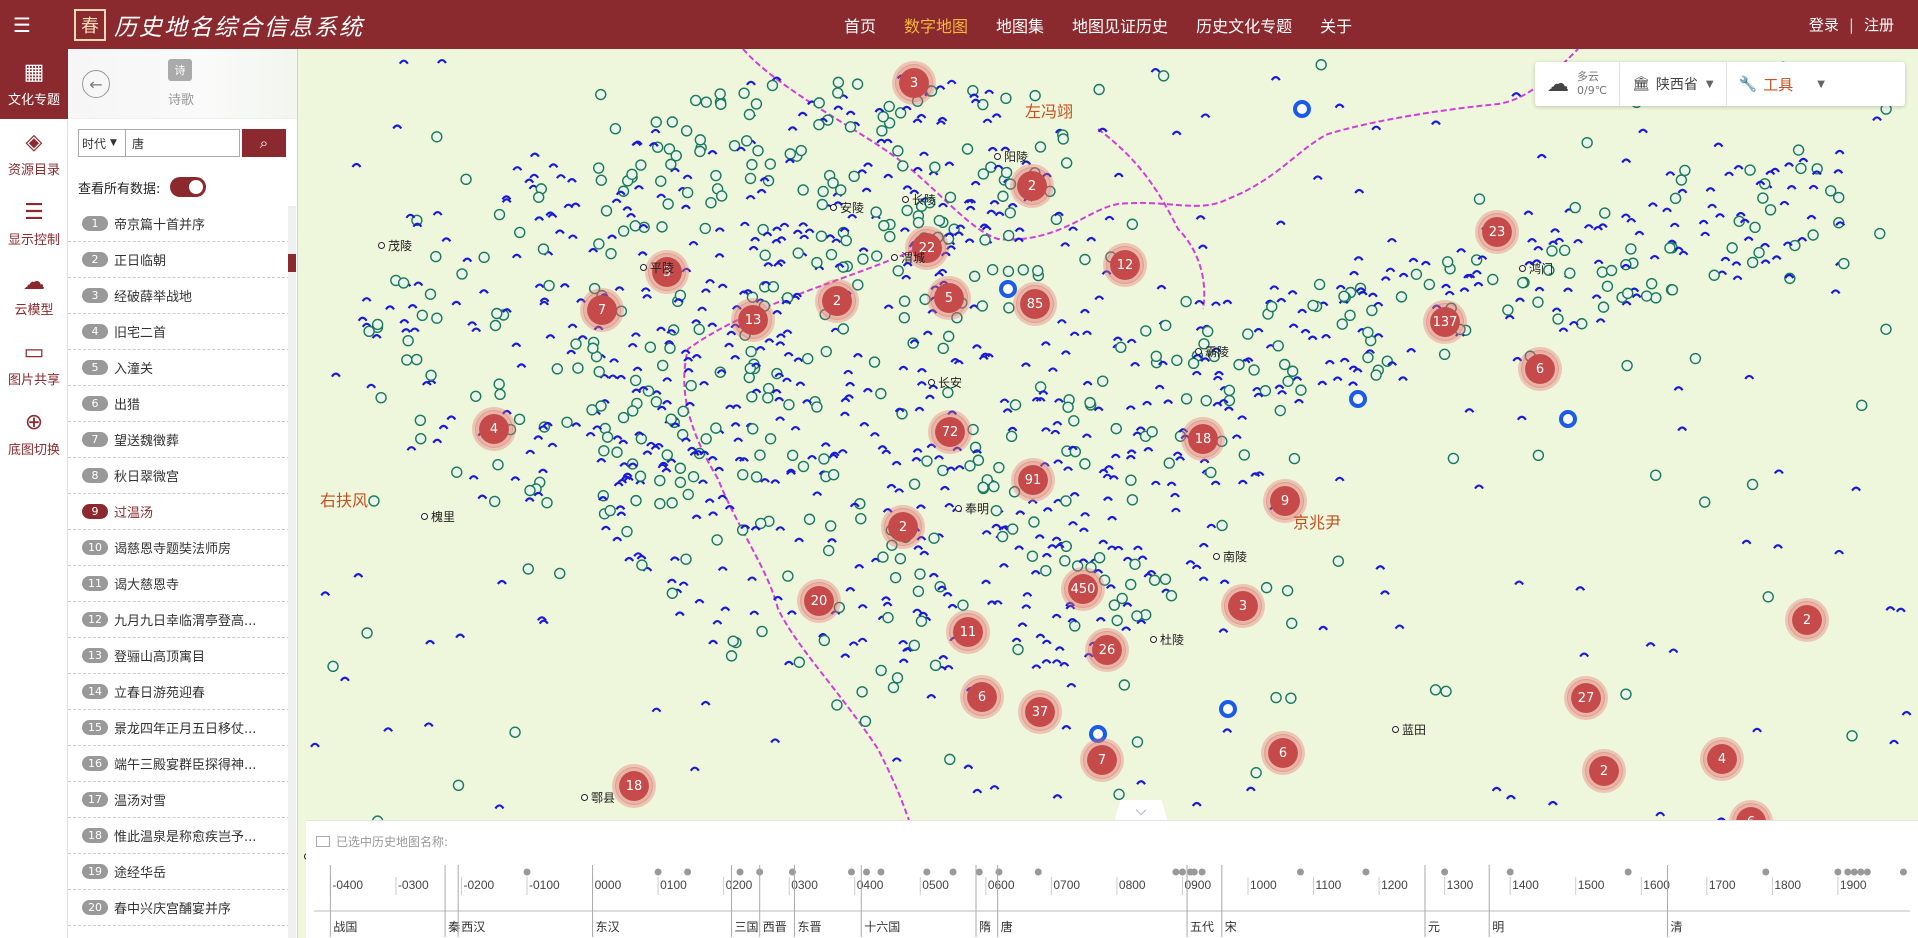  Describe the element at coordinates (179, 404) in the screenshot. I see `list-item: 6 出猎` at that location.